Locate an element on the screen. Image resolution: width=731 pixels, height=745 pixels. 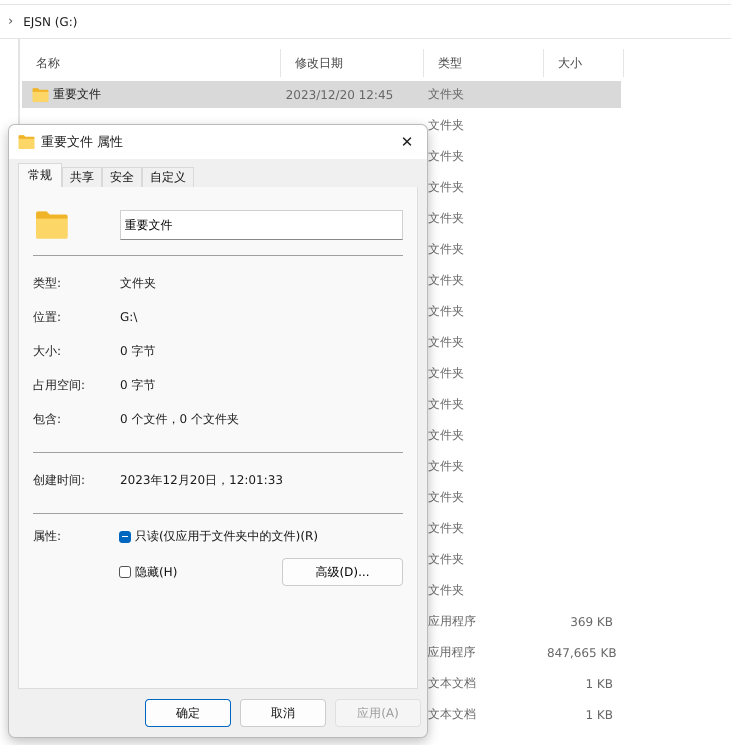
close-button: ✕ is located at coordinates (407, 142).